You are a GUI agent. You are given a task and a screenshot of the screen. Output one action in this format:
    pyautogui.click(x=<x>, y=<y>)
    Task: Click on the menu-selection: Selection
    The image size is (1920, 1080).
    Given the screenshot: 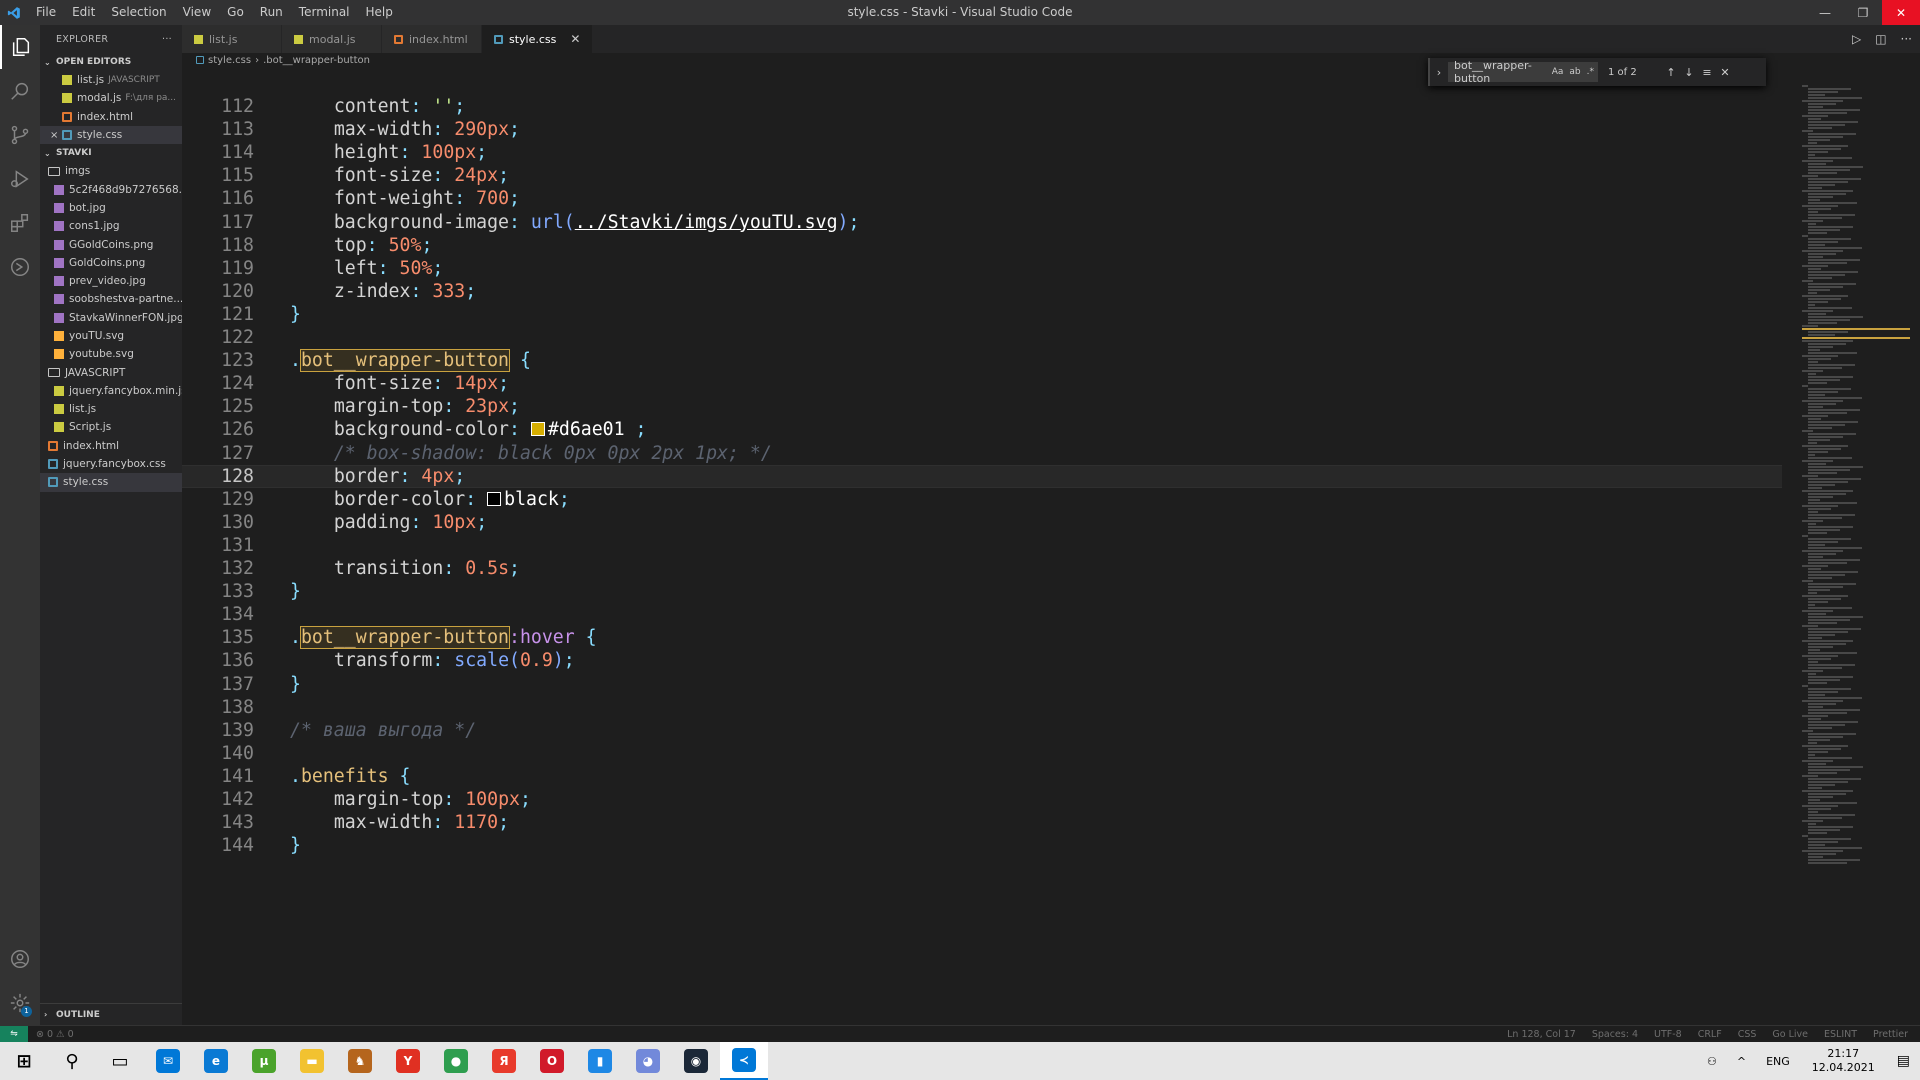 What is the action you would take?
    pyautogui.click(x=138, y=12)
    